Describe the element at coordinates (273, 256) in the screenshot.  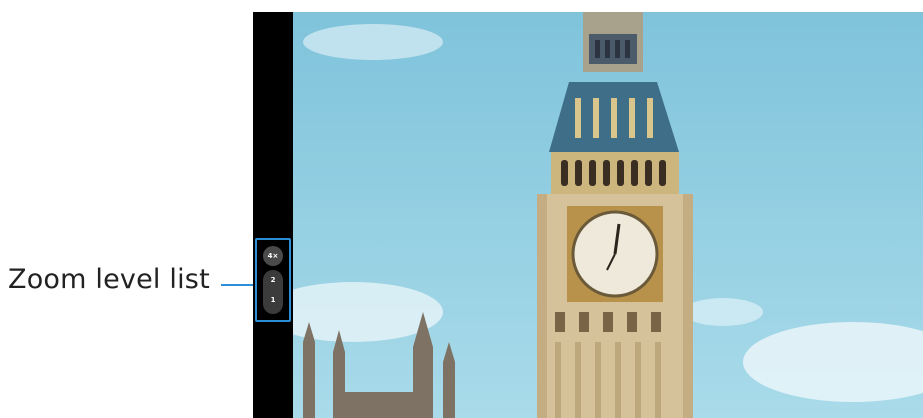
I see `zoom-current-button: 4×` at that location.